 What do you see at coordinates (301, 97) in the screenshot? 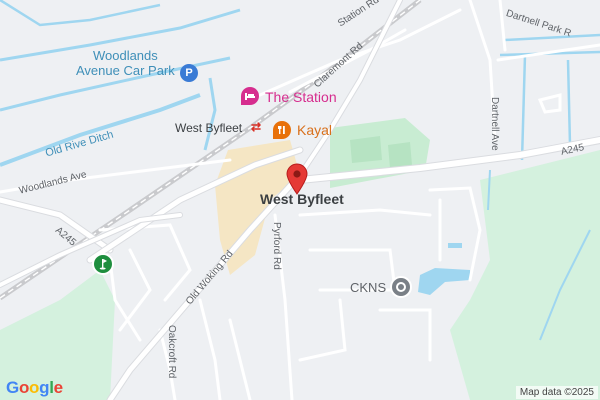
I see `poi-label-the-station: The Station` at bounding box center [301, 97].